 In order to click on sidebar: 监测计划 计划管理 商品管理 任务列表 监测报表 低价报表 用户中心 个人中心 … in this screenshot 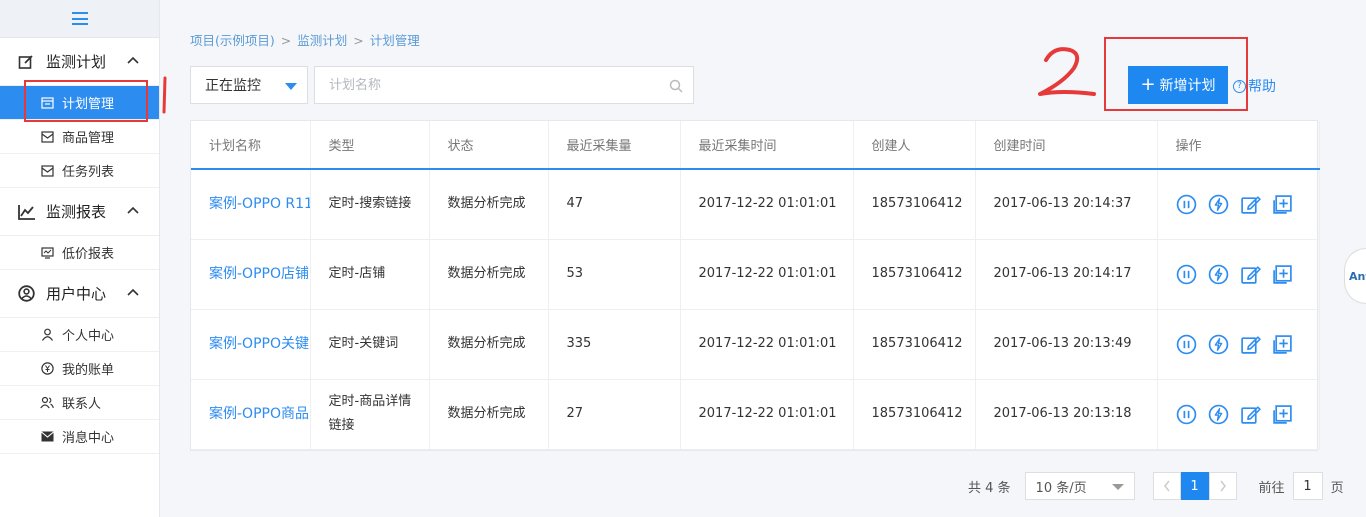, I will do `click(80, 258)`.